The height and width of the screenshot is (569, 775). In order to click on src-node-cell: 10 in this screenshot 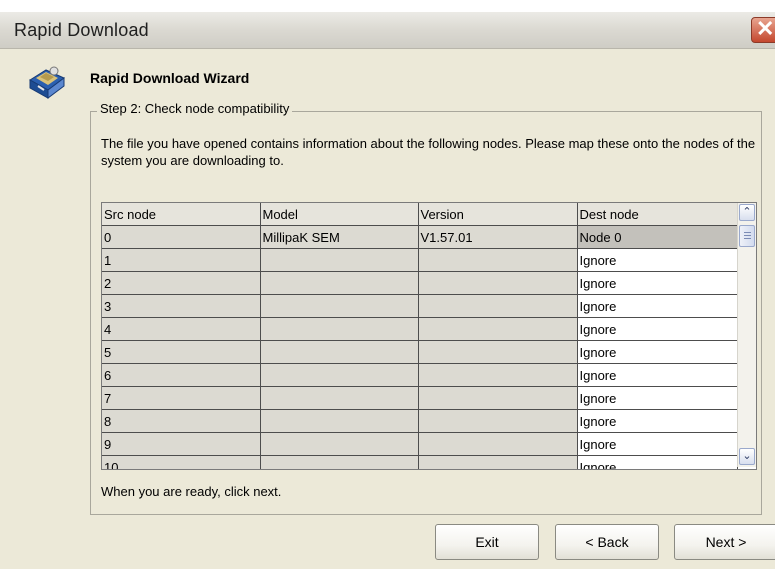, I will do `click(181, 462)`.